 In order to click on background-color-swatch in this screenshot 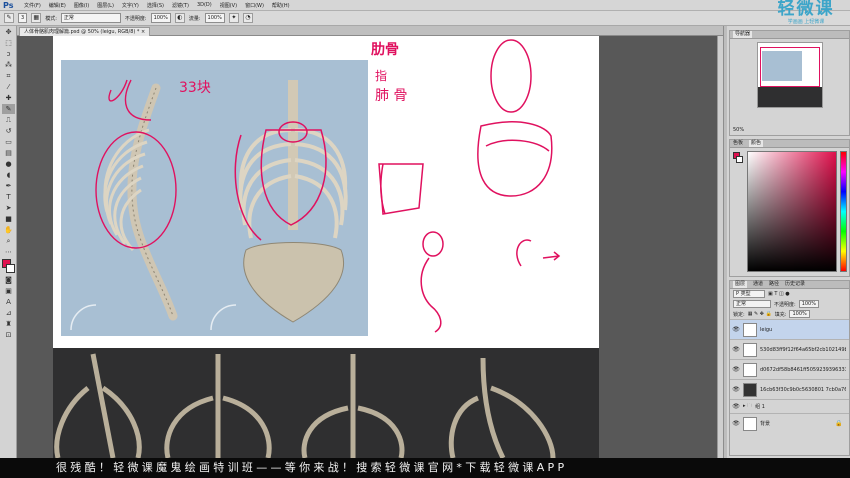, I will do `click(10, 268)`.